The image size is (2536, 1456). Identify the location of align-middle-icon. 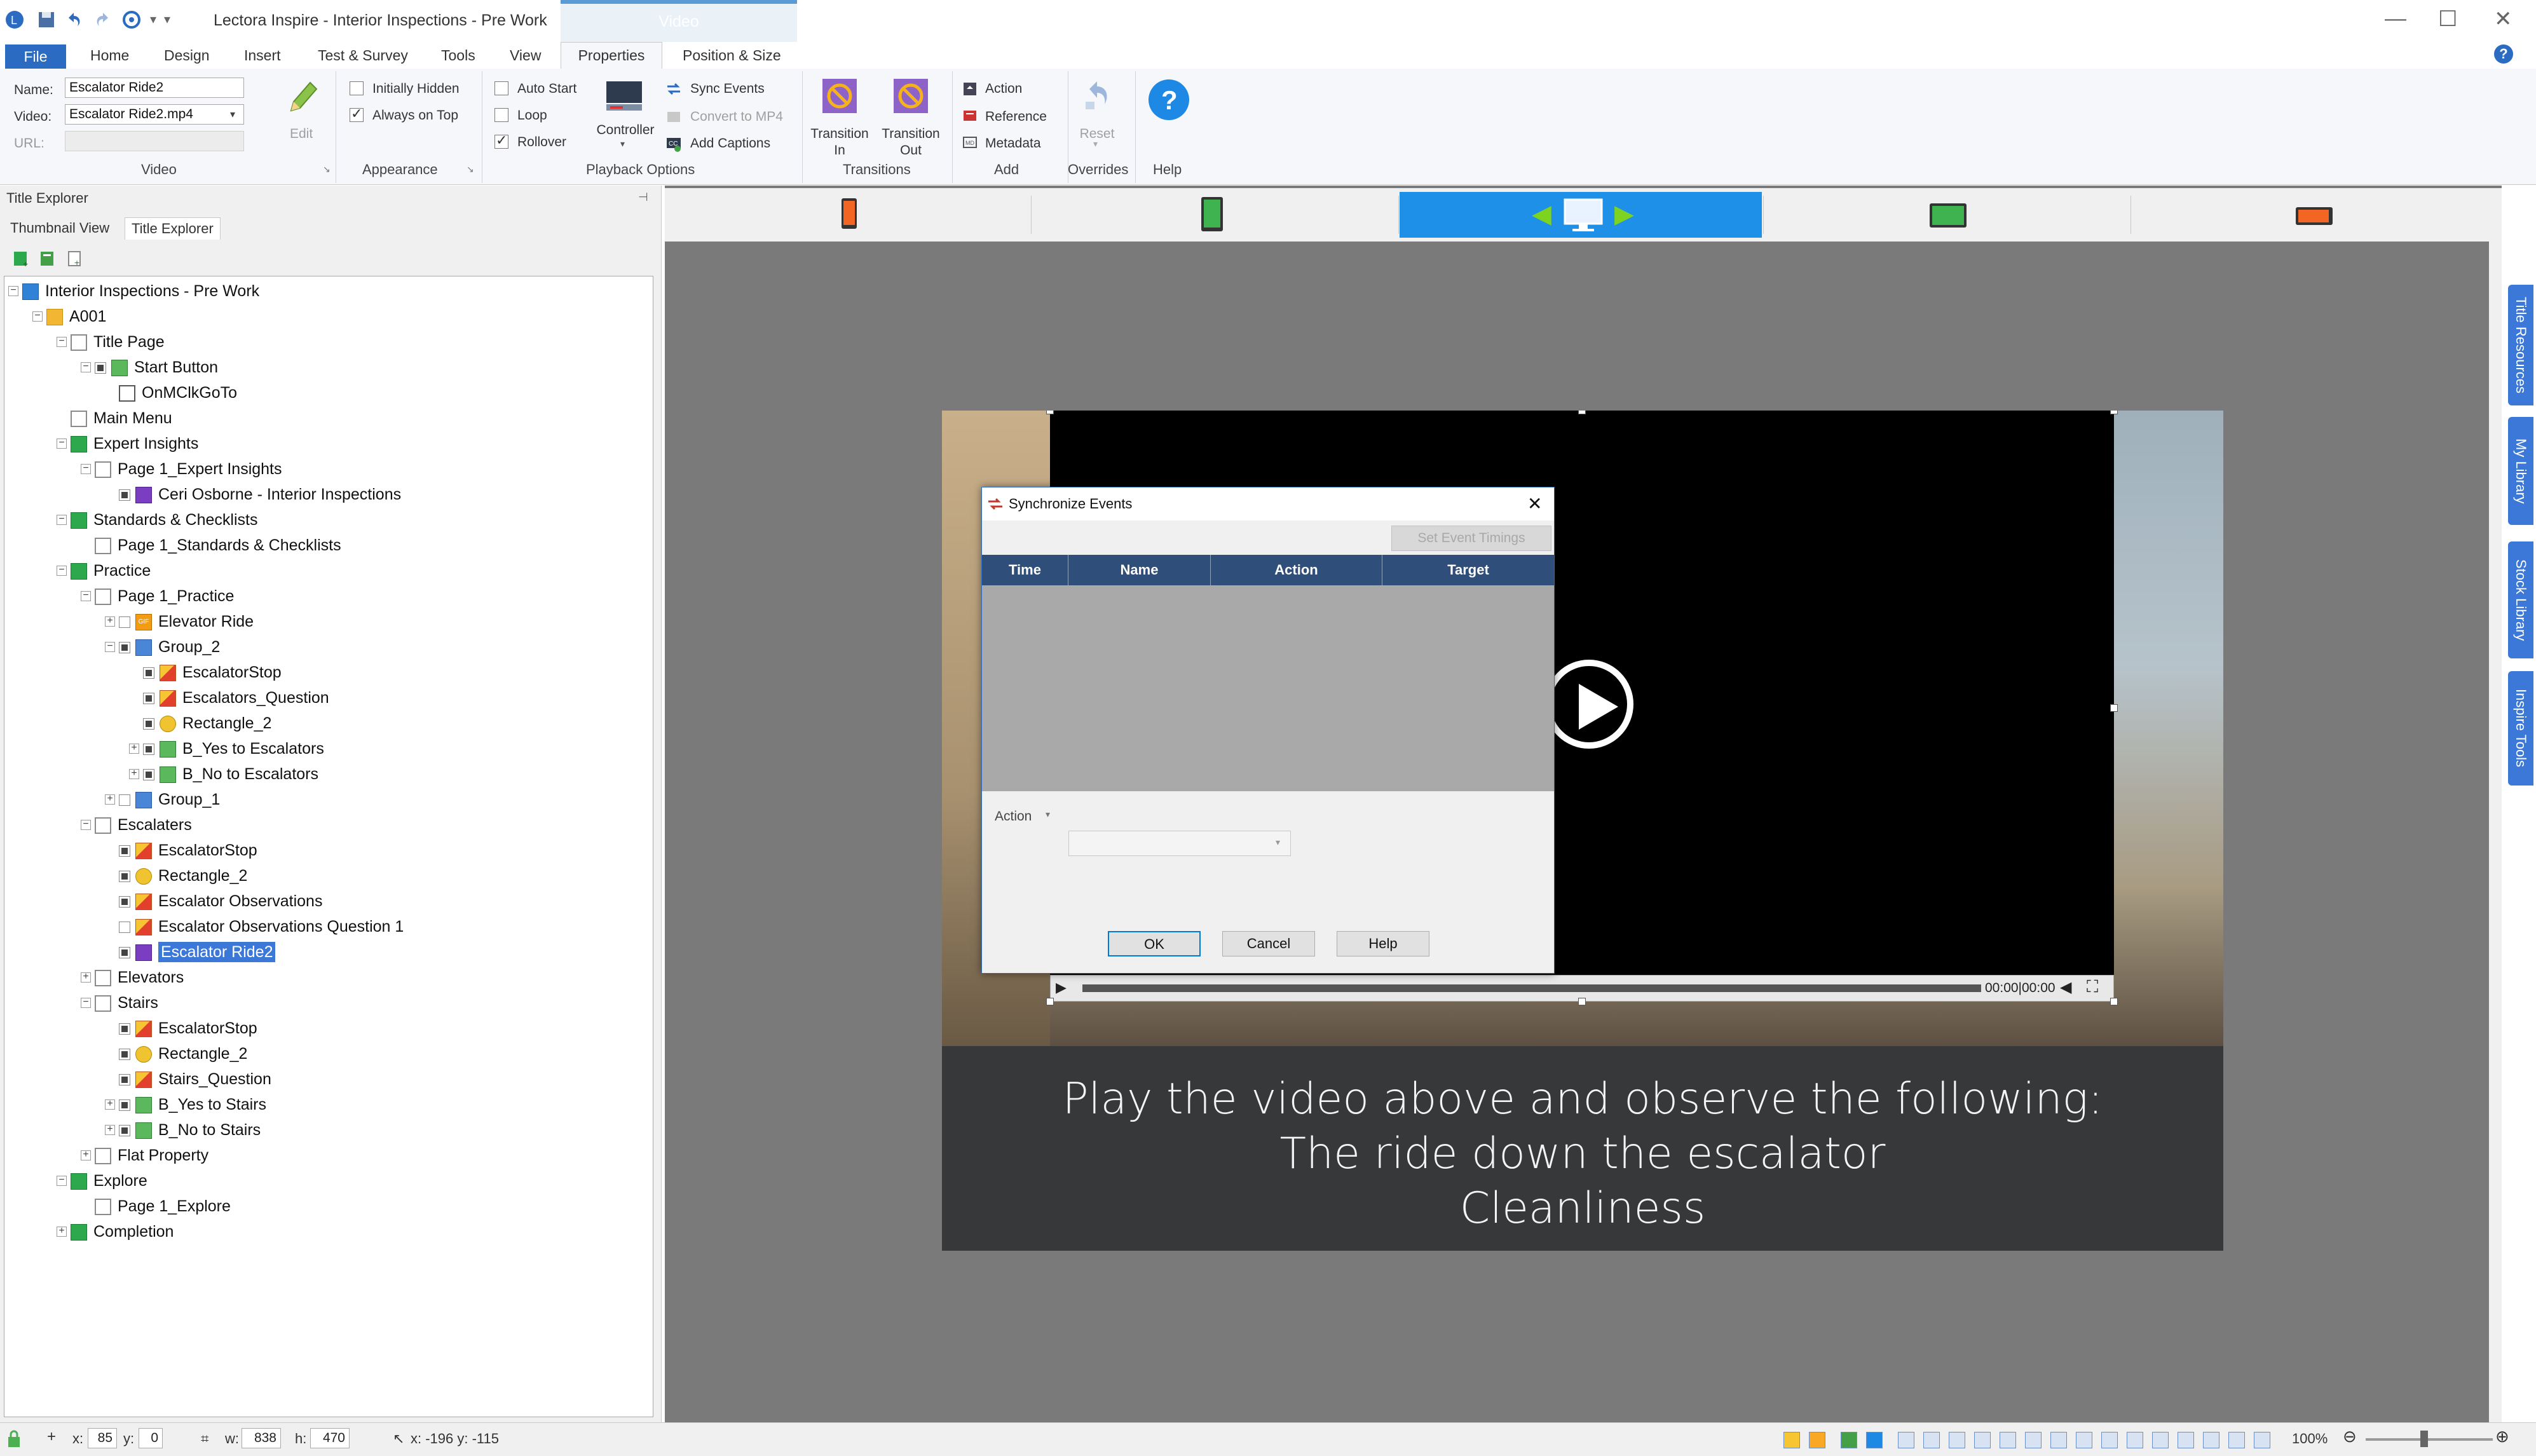
(2033, 1440).